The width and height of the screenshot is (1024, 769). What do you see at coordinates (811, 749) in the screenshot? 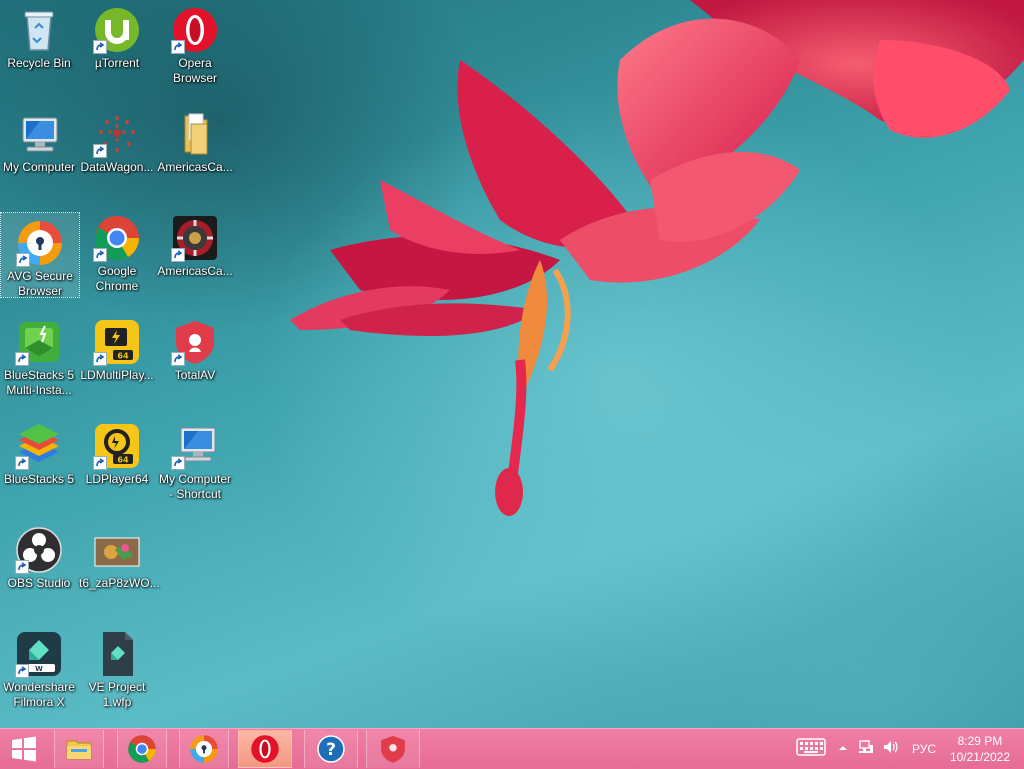
I see `touch-keyboard-icon` at bounding box center [811, 749].